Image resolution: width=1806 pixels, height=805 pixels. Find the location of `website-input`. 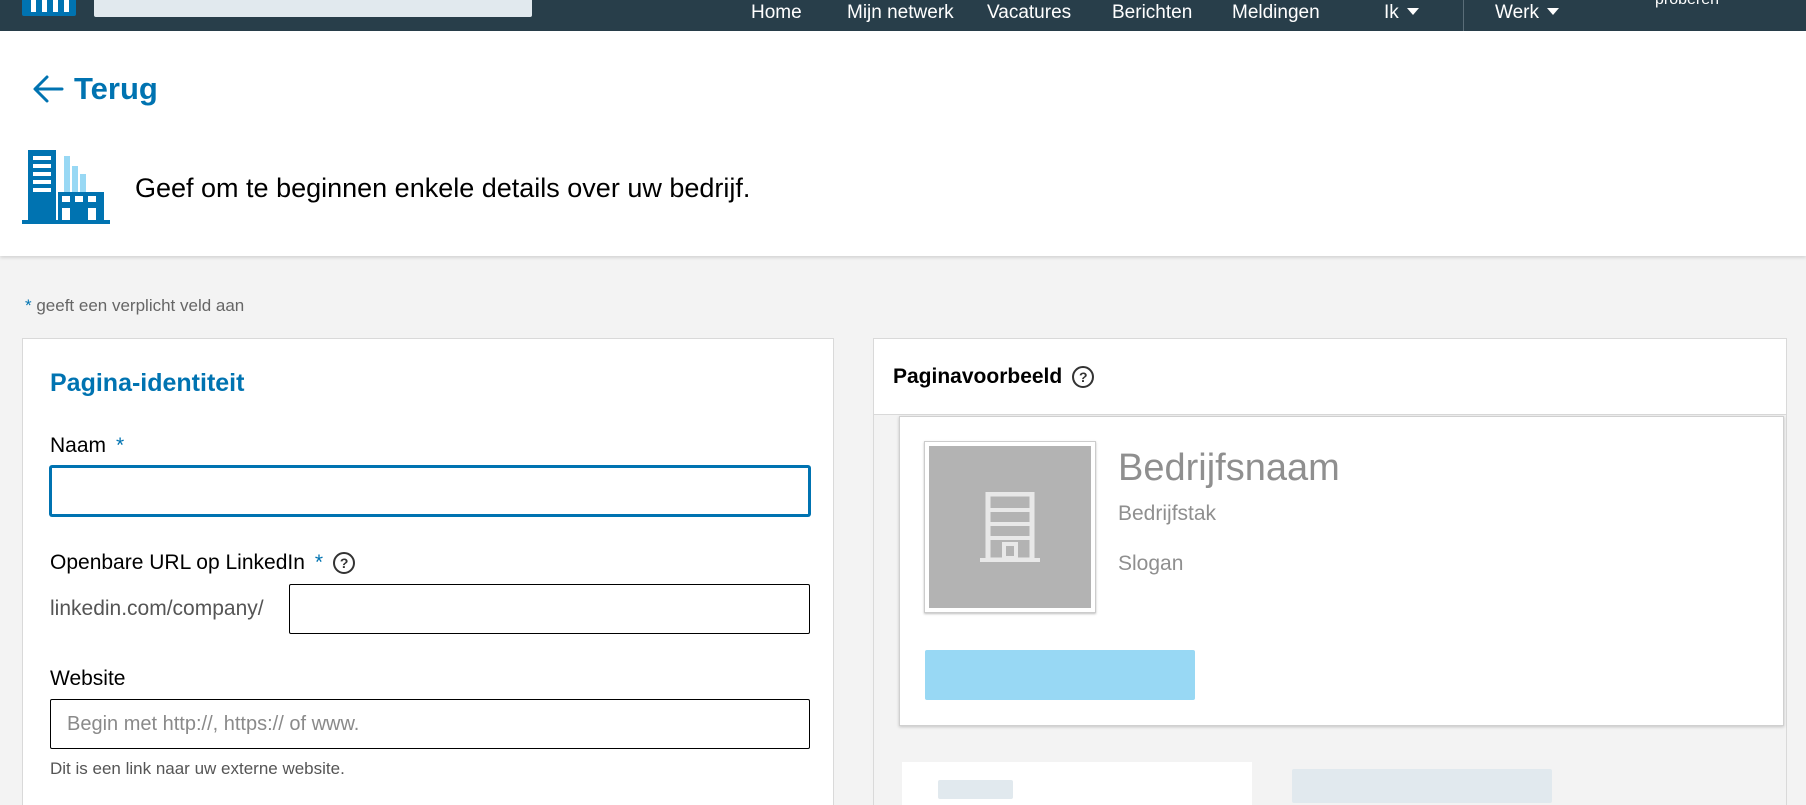

website-input is located at coordinates (430, 724).